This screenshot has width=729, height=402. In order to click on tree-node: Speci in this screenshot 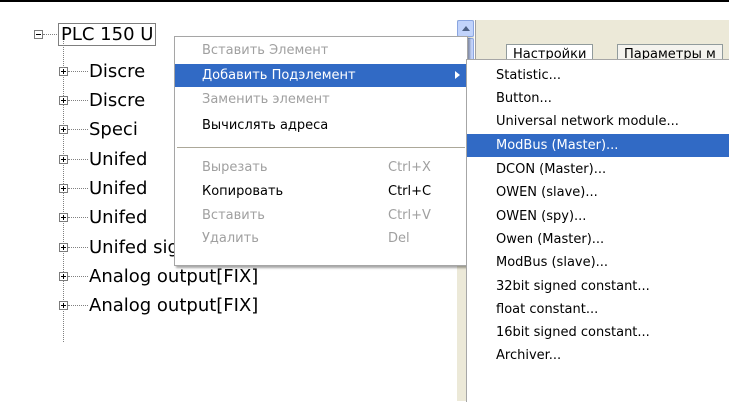, I will do `click(98, 129)`.